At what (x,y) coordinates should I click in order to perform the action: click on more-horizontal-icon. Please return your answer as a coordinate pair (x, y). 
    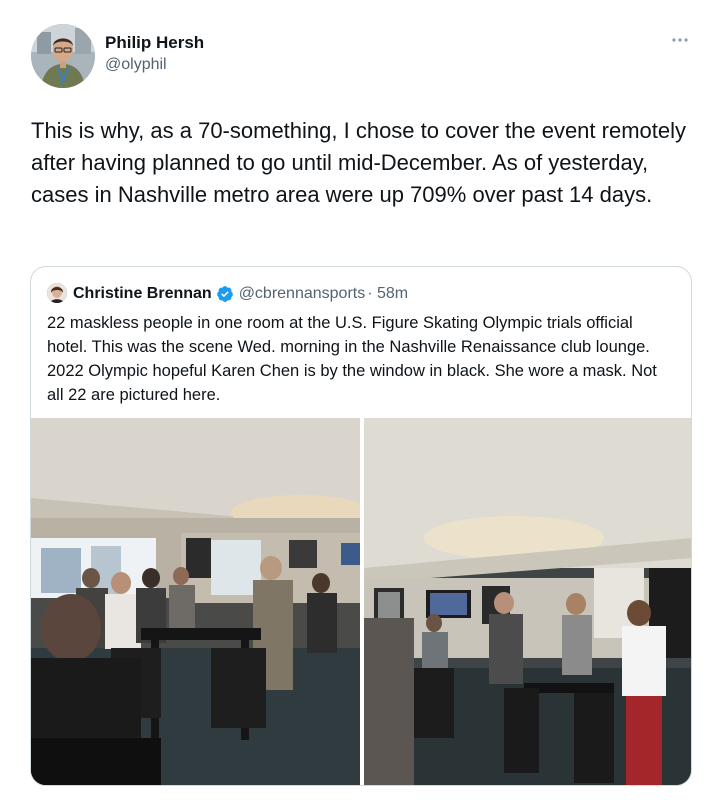
    Looking at the image, I should click on (680, 40).